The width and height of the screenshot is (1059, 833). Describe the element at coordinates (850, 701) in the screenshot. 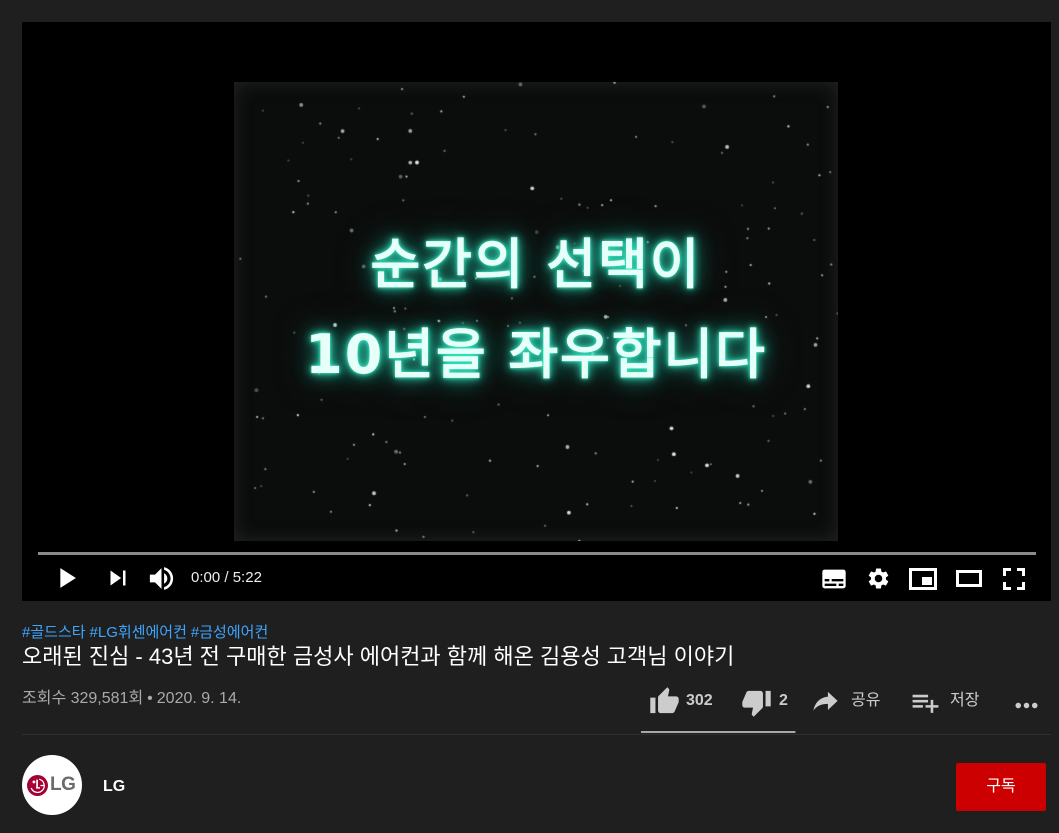

I see `share-button: 공유` at that location.